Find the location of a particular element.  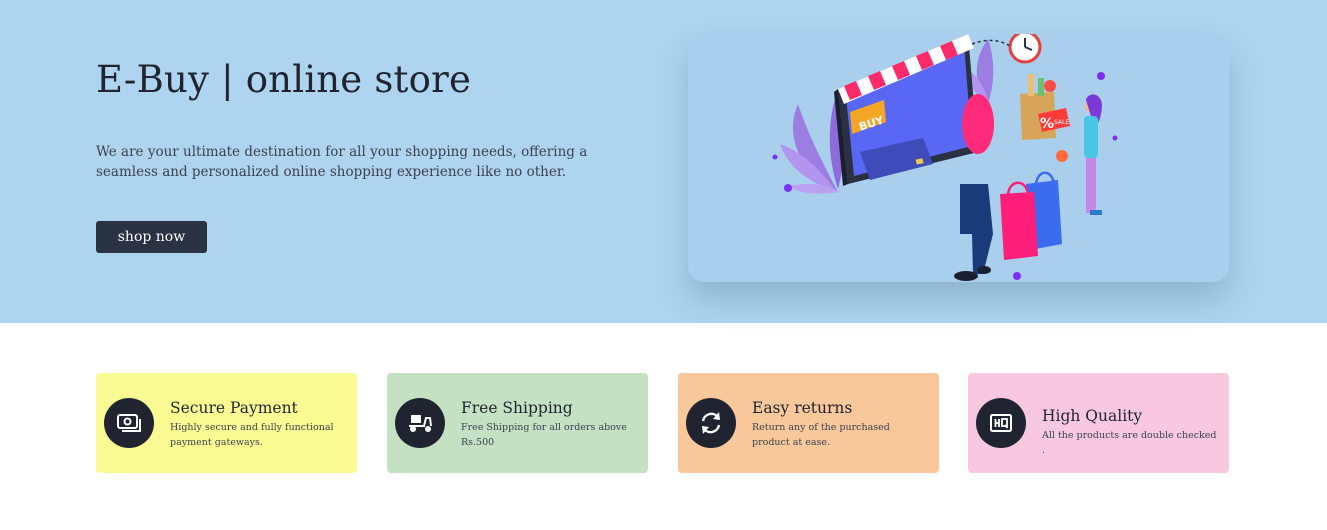

feature-description: All the products are double checked . is located at coordinates (1129, 443).